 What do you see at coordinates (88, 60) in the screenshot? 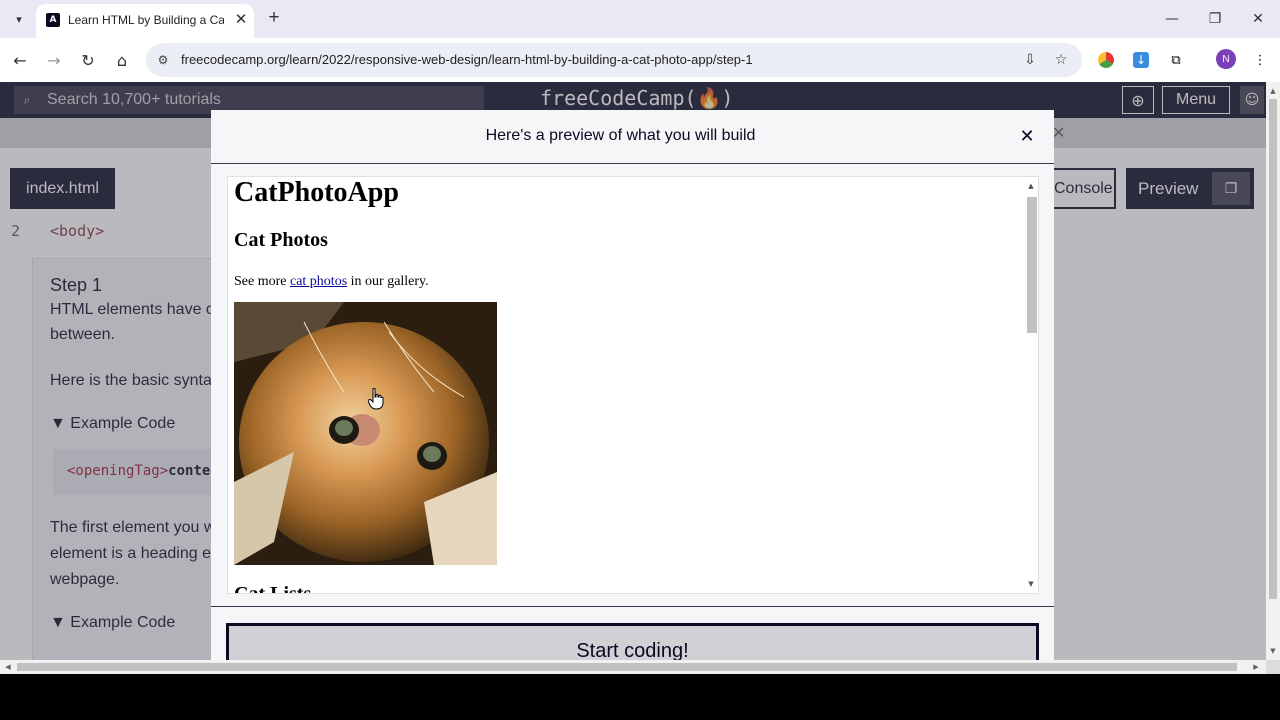
I see `reload-button: ↻` at bounding box center [88, 60].